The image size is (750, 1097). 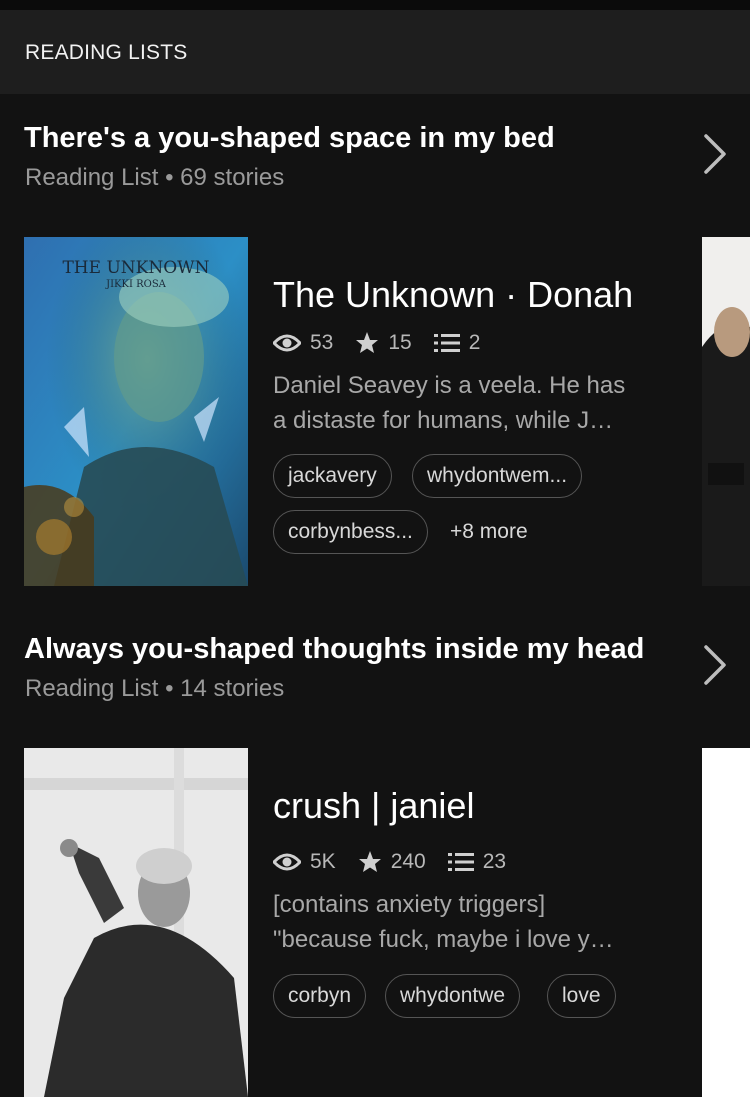 I want to click on story-title: The Unknown · Donah, so click(x=453, y=295).